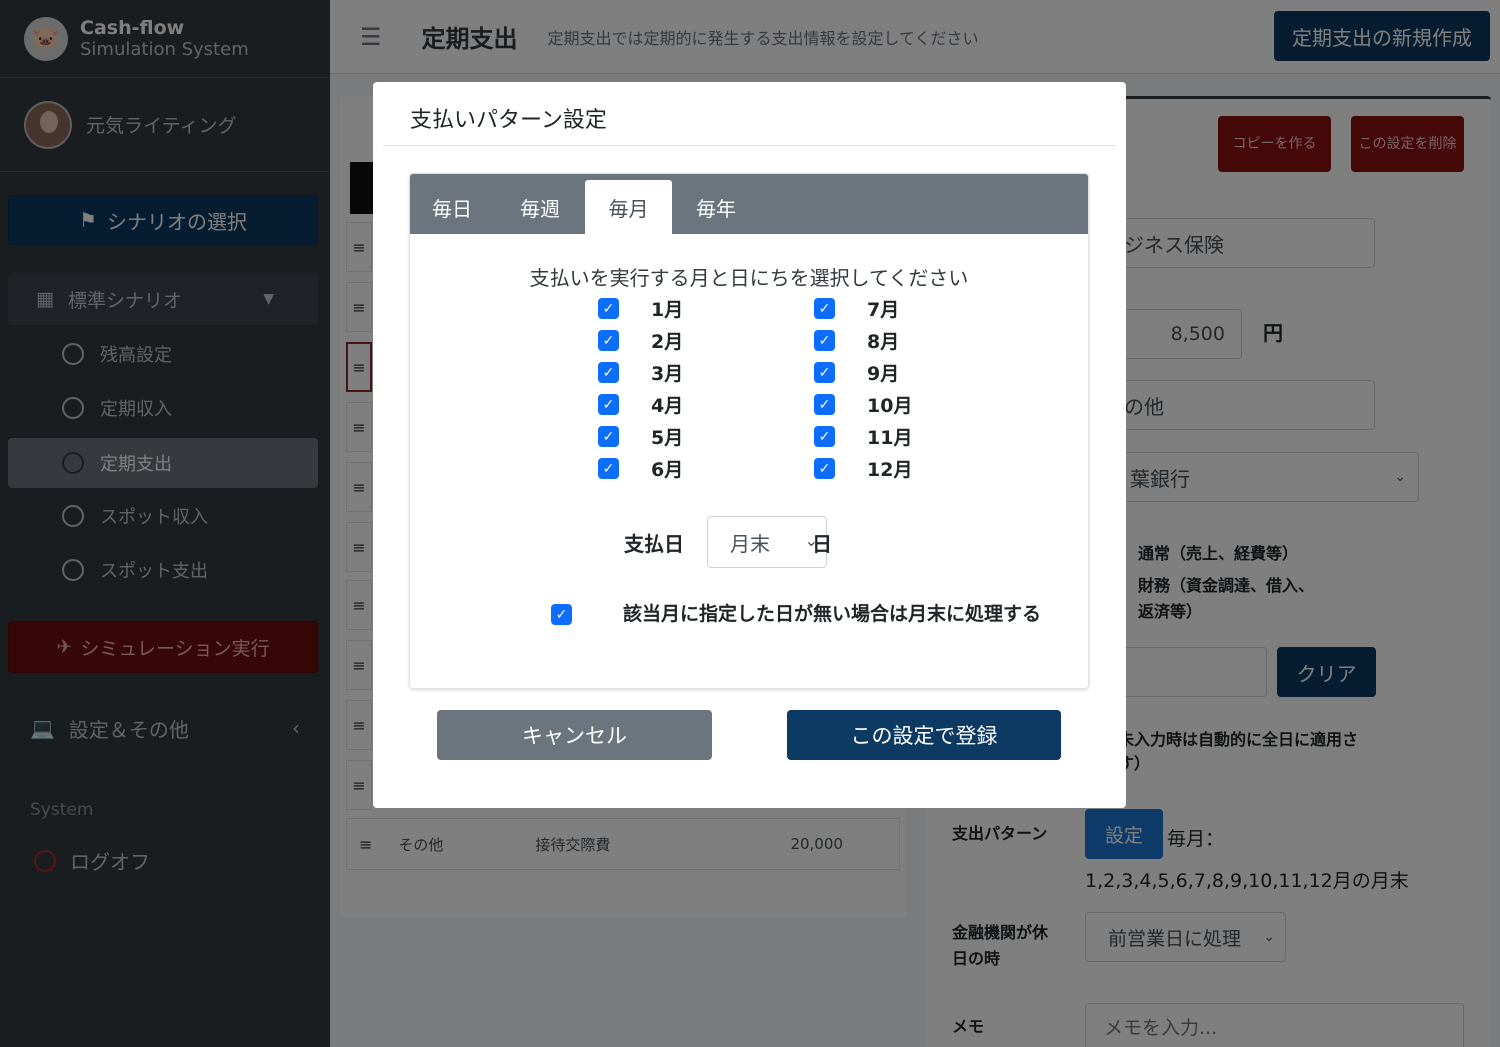 This screenshot has width=1500, height=1047. Describe the element at coordinates (716, 207) in the screenshot. I see `tab-yearly: 毎年` at that location.